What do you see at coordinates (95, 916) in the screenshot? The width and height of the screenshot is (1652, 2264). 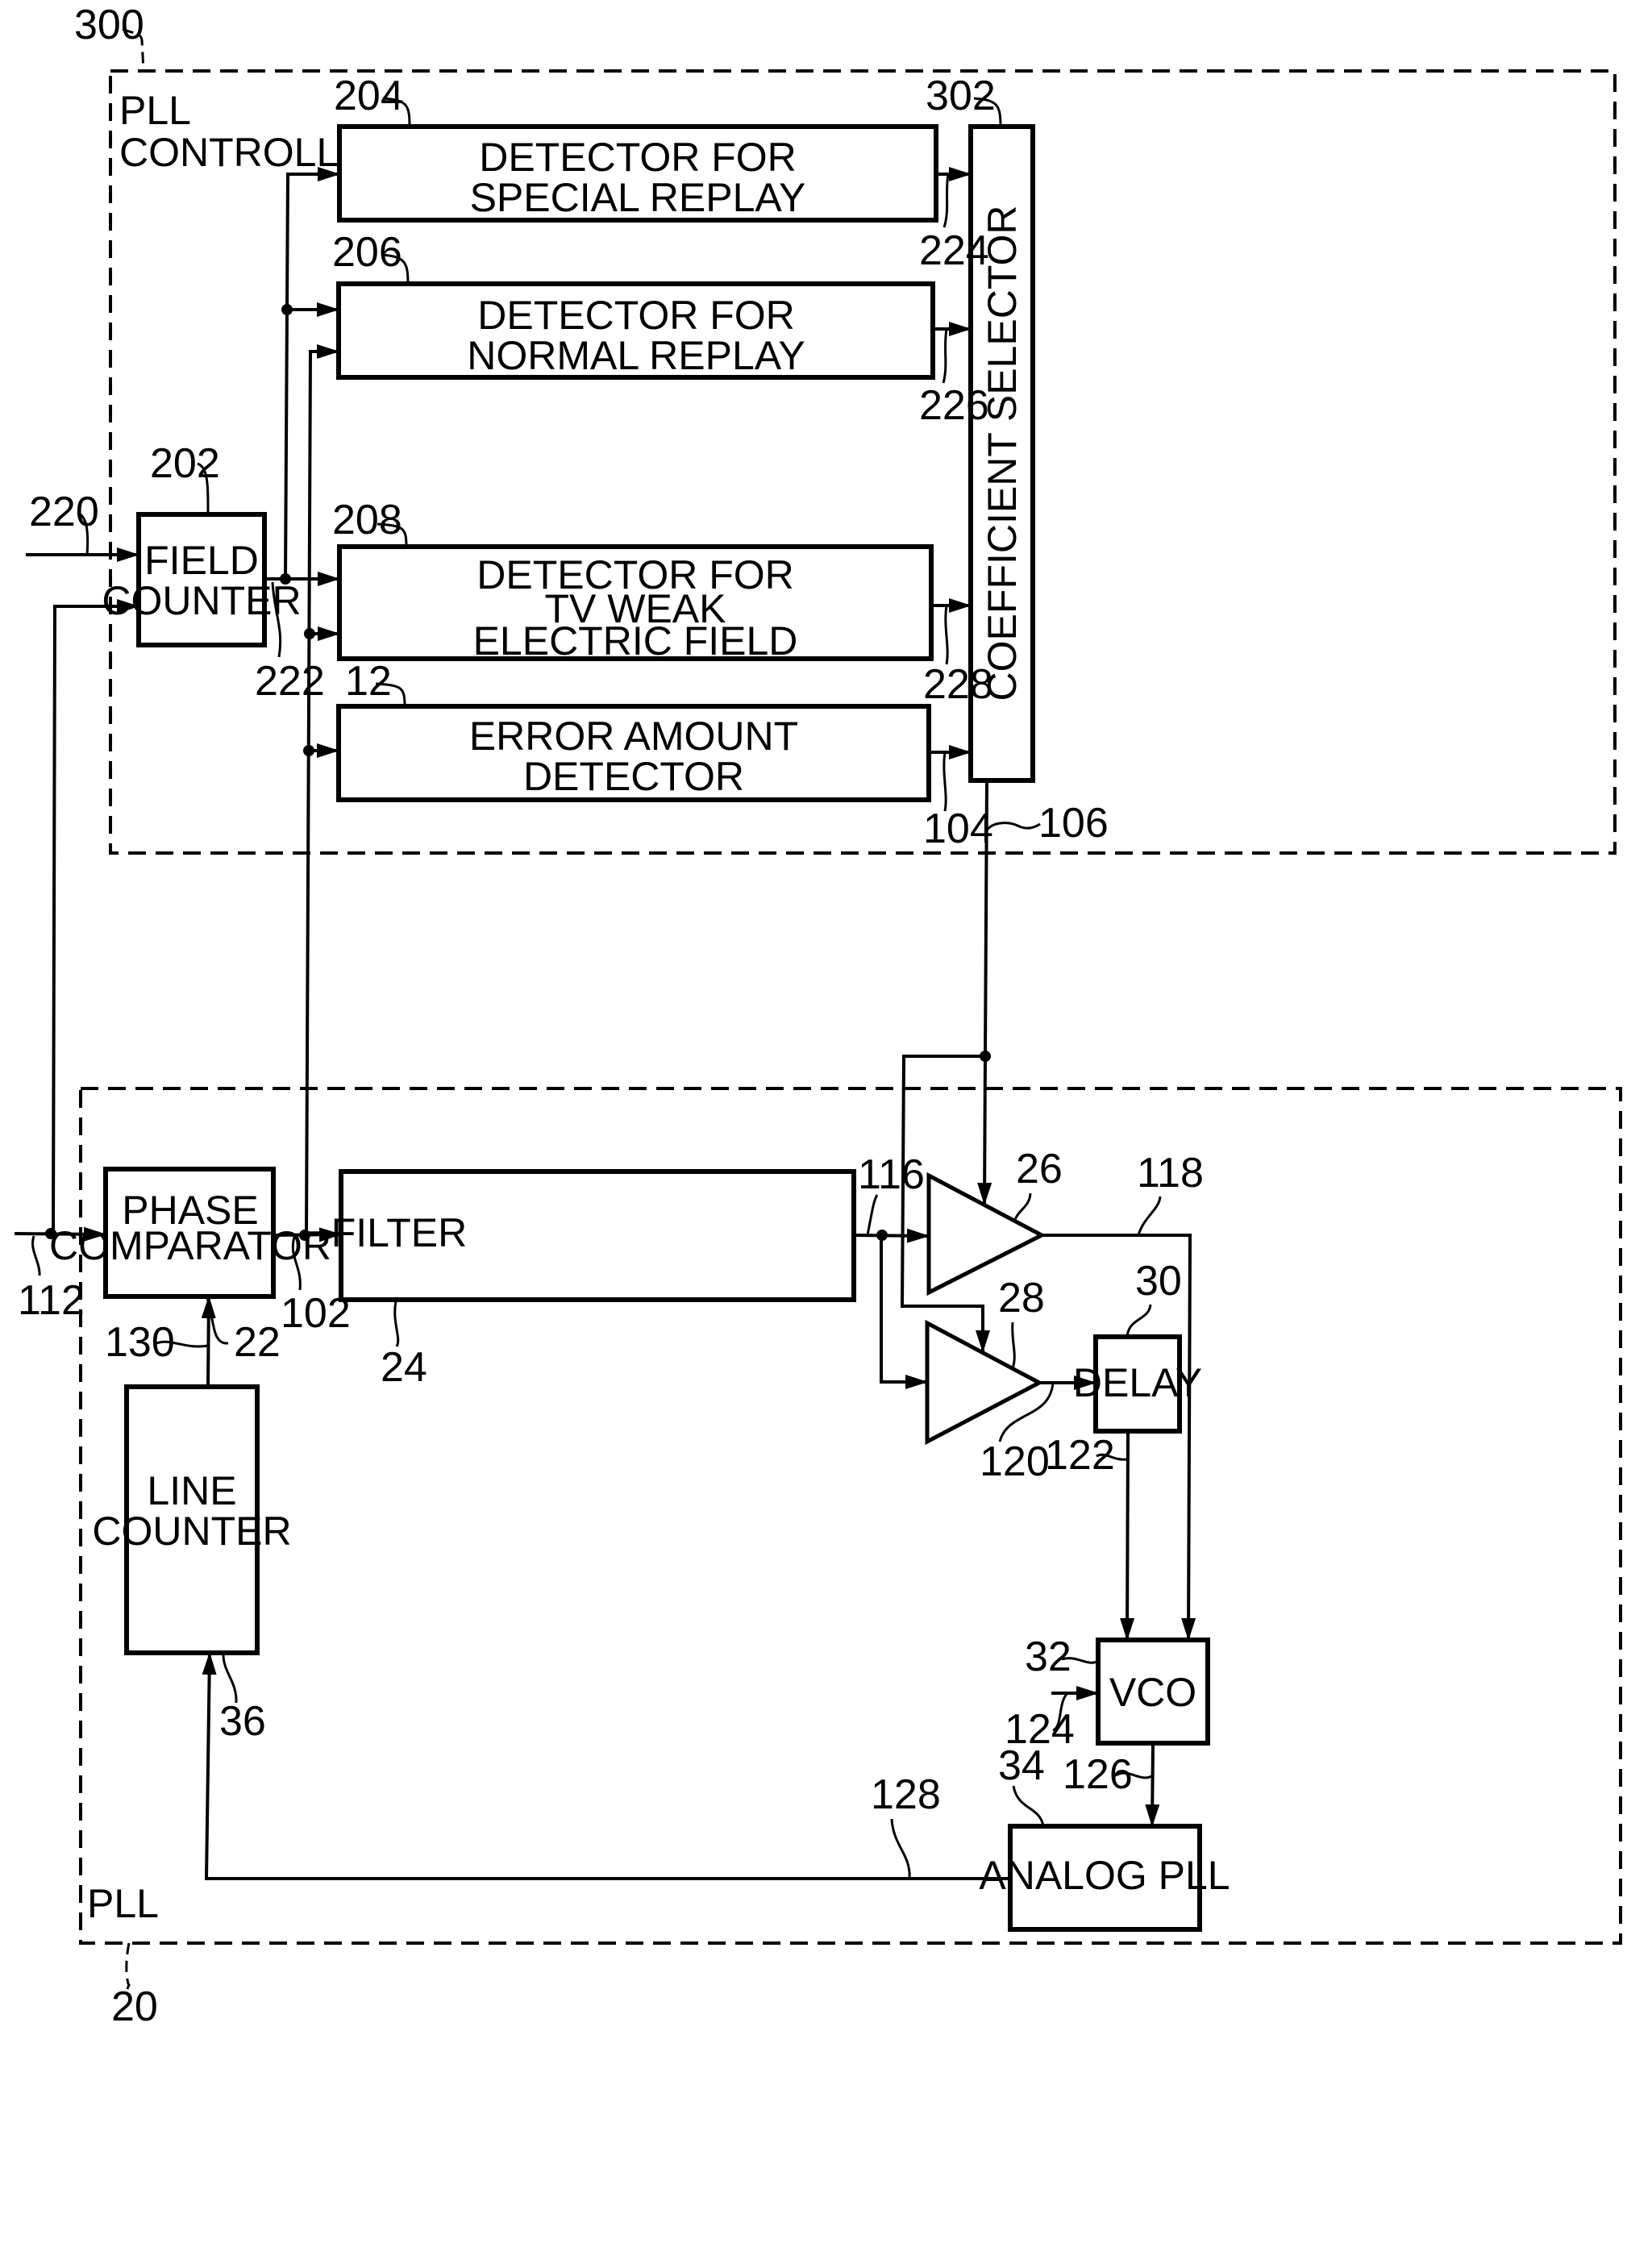 I see `signal-112-to-field-counter` at bounding box center [95, 916].